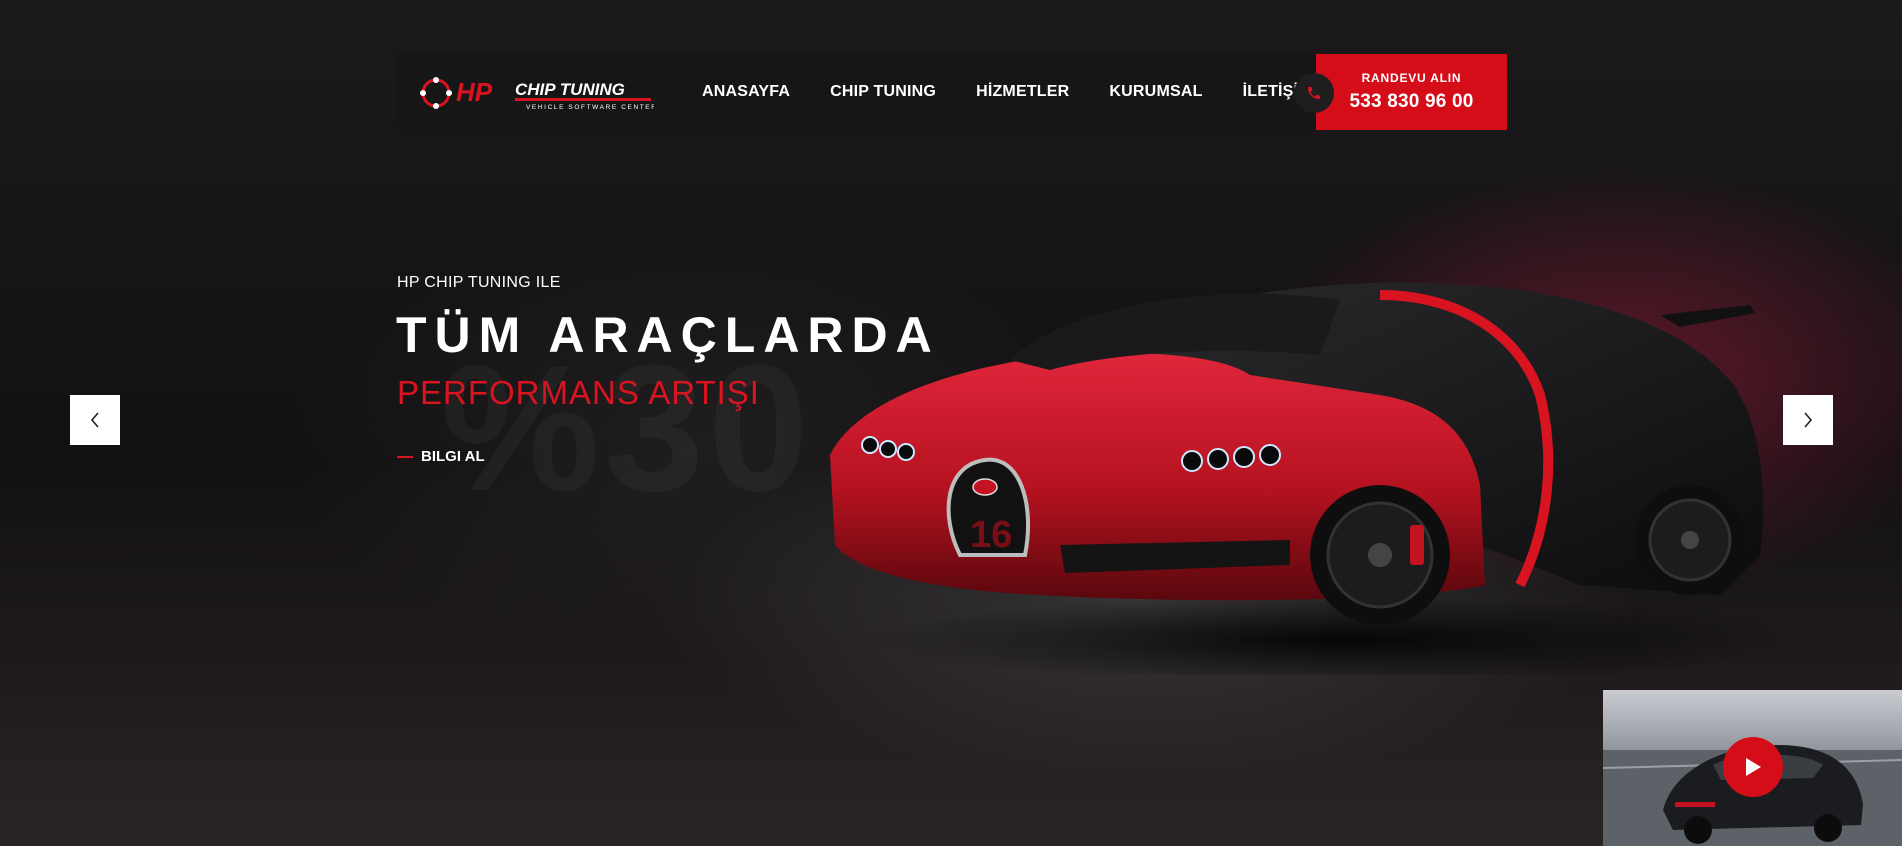  I want to click on svg-text: VEHICLE SOFTWARE CENTER, so click(590, 107).